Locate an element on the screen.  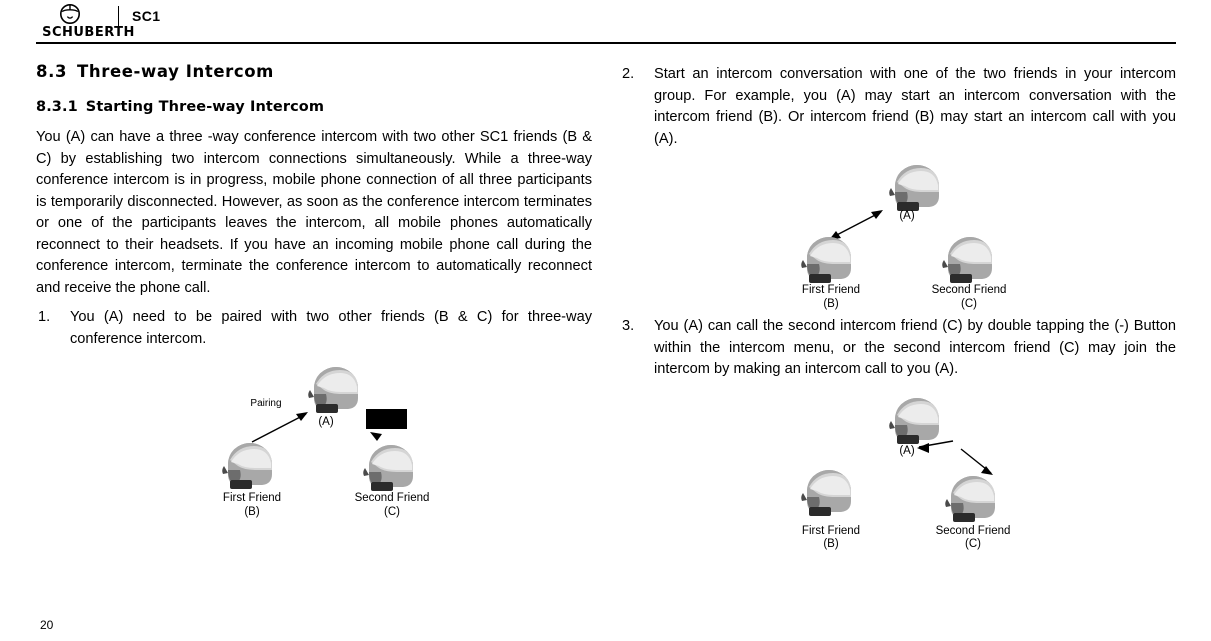
brand-name: SCHUBERTH is located at coordinates (88, 32).